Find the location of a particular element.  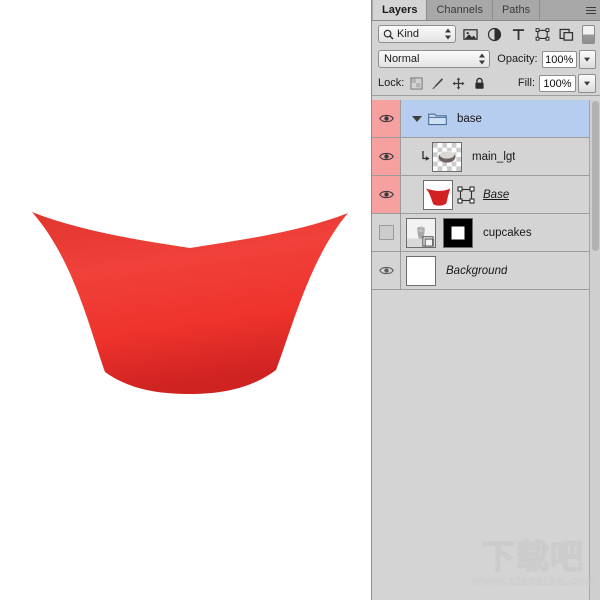

layer-mask-thumbnail-cupcakes is located at coordinates (458, 232).